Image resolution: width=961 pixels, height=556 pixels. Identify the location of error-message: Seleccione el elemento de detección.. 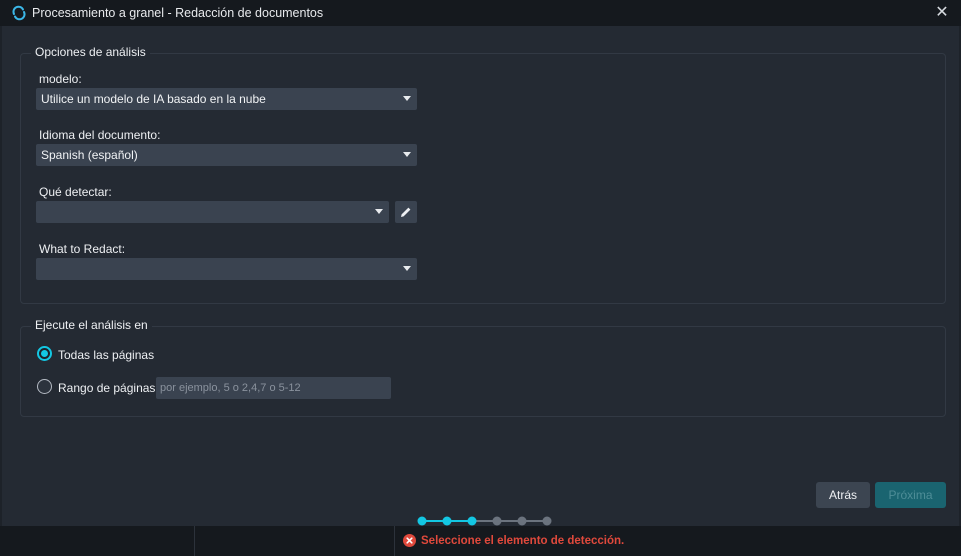
(513, 540).